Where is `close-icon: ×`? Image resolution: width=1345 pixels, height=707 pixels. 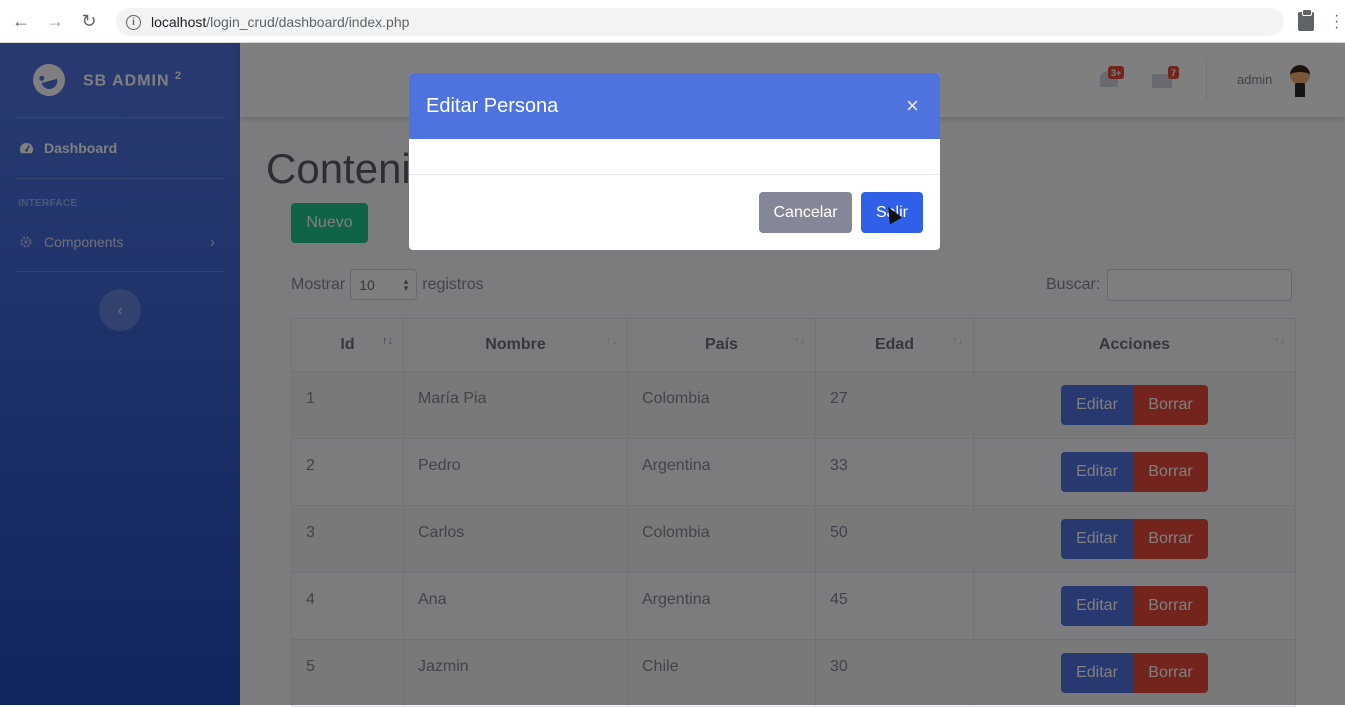 close-icon: × is located at coordinates (912, 106).